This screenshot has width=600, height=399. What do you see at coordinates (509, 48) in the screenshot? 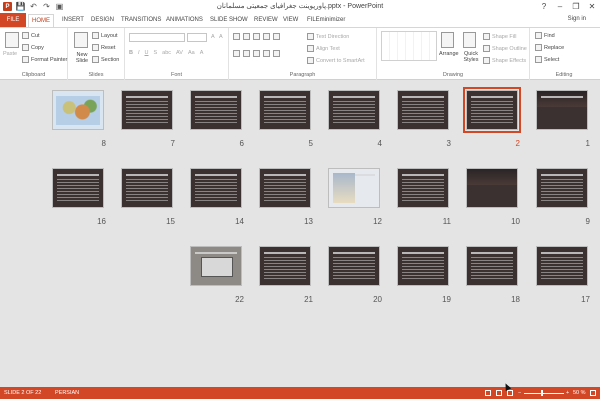
I see `shape-outline-label: Shape Outline` at bounding box center [509, 48].